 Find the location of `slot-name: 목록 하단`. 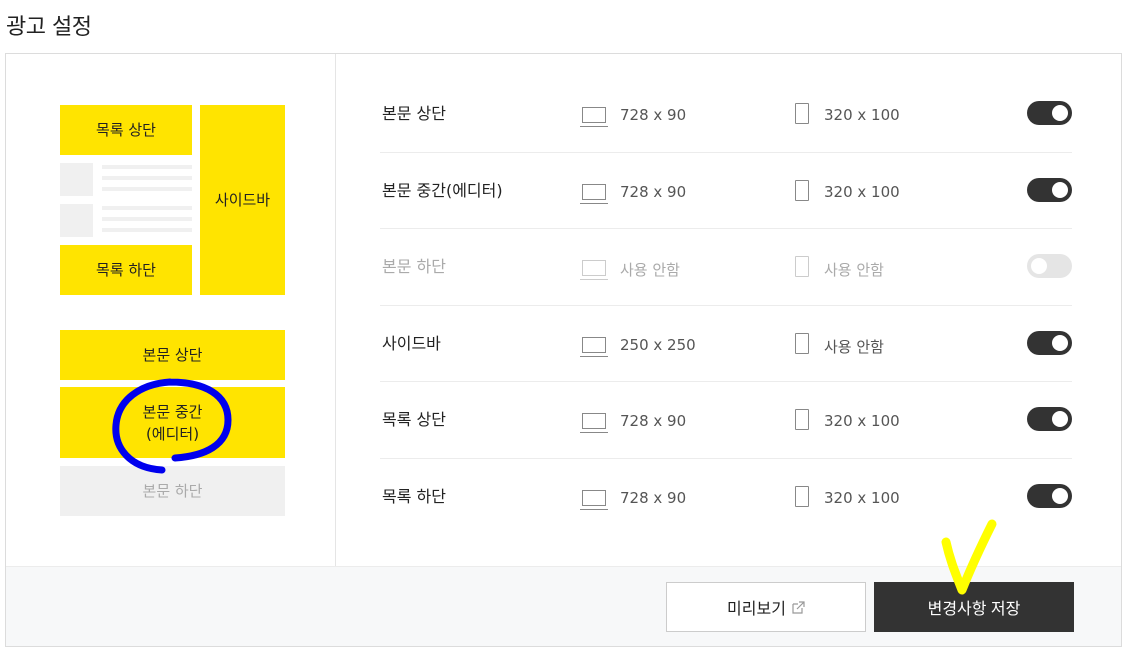

slot-name: 목록 하단 is located at coordinates (414, 496).